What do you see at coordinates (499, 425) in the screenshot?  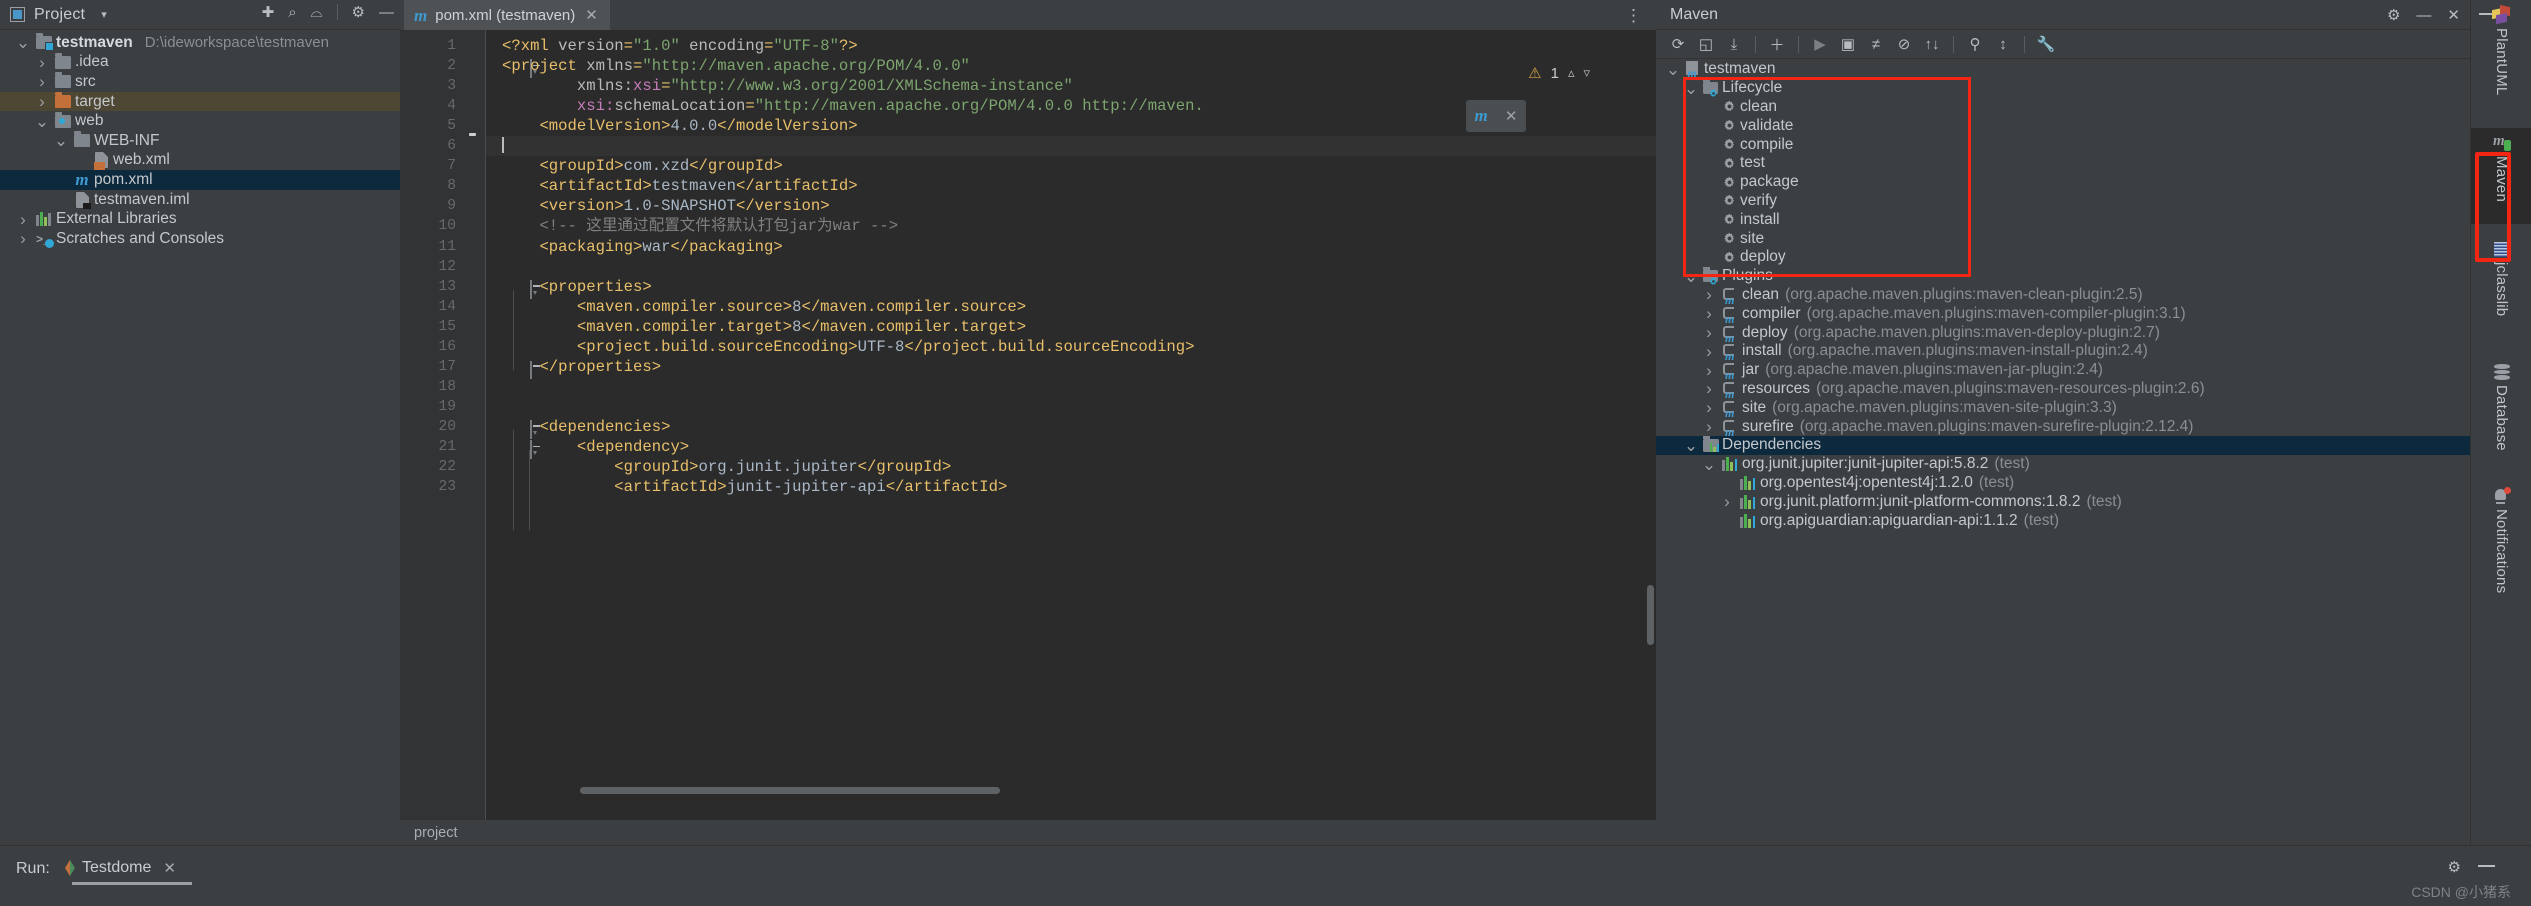 I see `fold-gutter` at bounding box center [499, 425].